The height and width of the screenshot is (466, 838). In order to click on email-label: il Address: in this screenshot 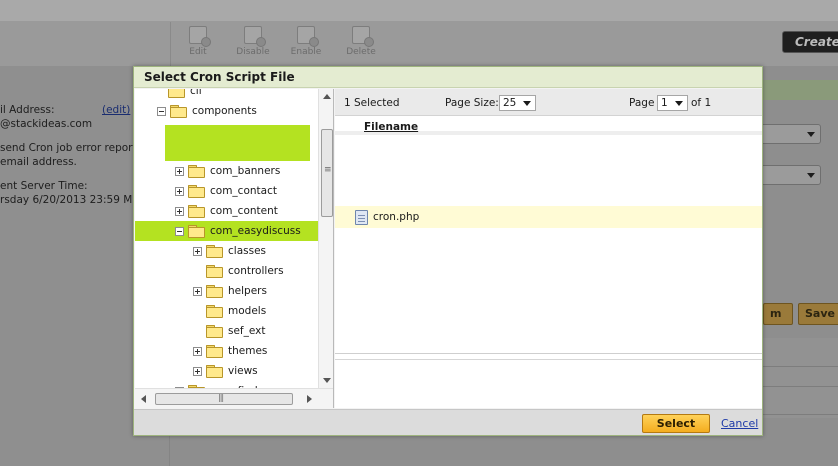, I will do `click(27, 110)`.